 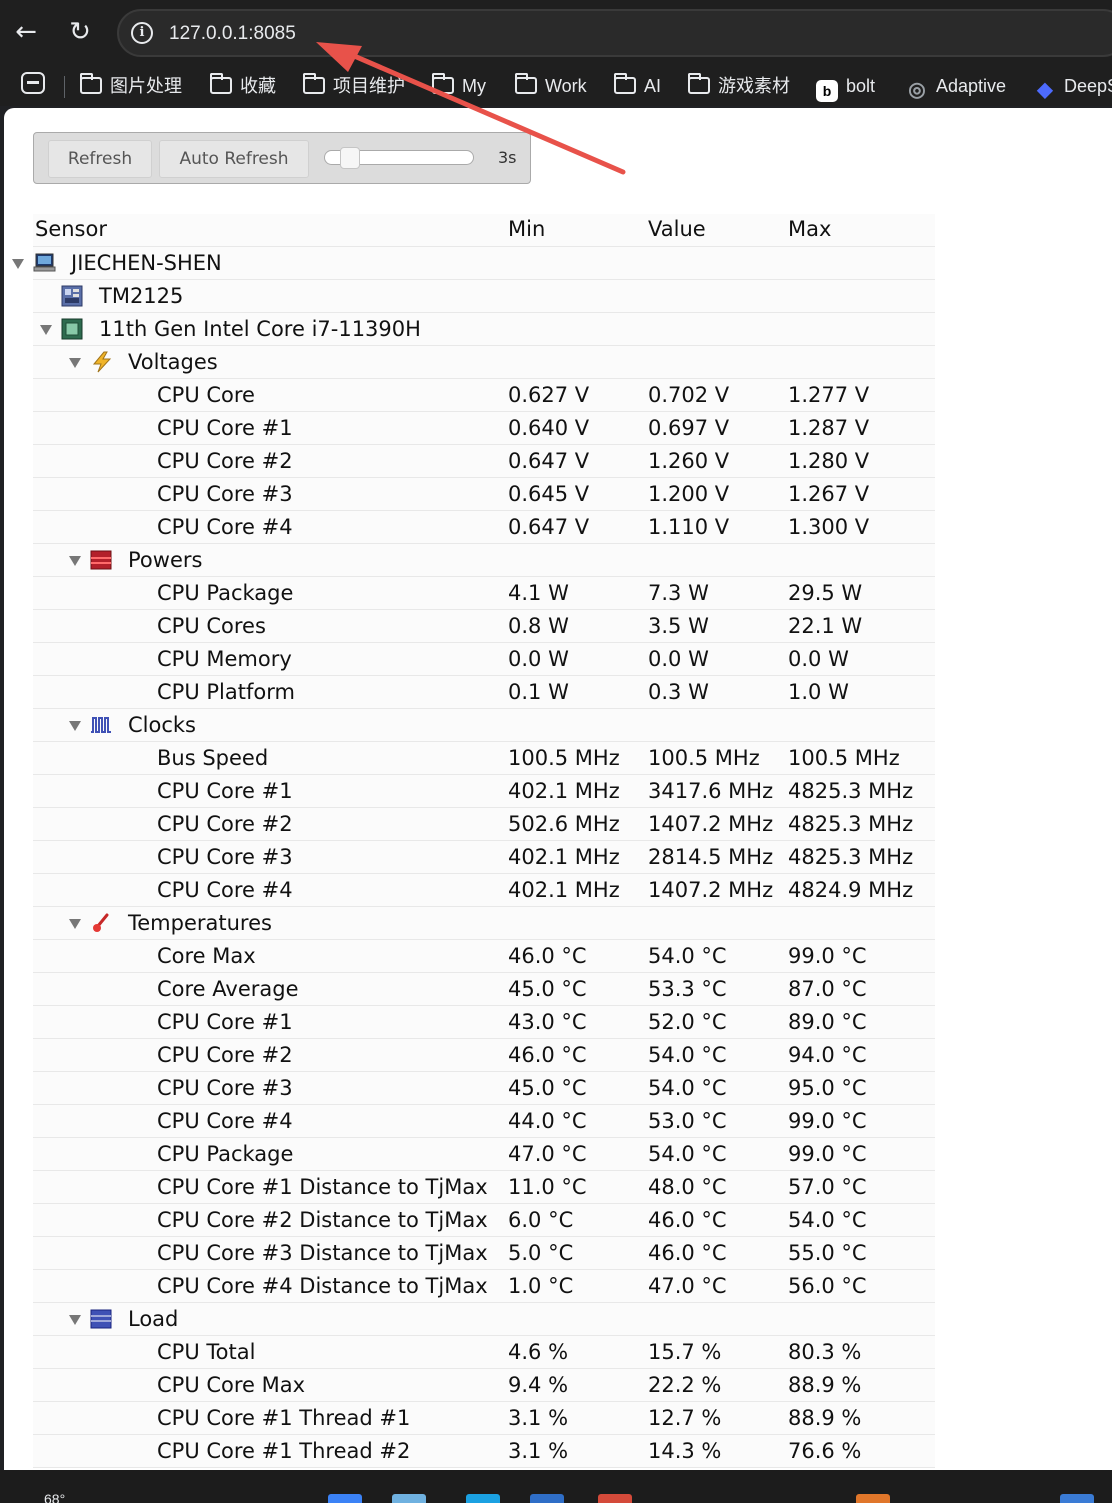 What do you see at coordinates (538, 1451) in the screenshot?
I see `sensor-min: 3.1 %` at bounding box center [538, 1451].